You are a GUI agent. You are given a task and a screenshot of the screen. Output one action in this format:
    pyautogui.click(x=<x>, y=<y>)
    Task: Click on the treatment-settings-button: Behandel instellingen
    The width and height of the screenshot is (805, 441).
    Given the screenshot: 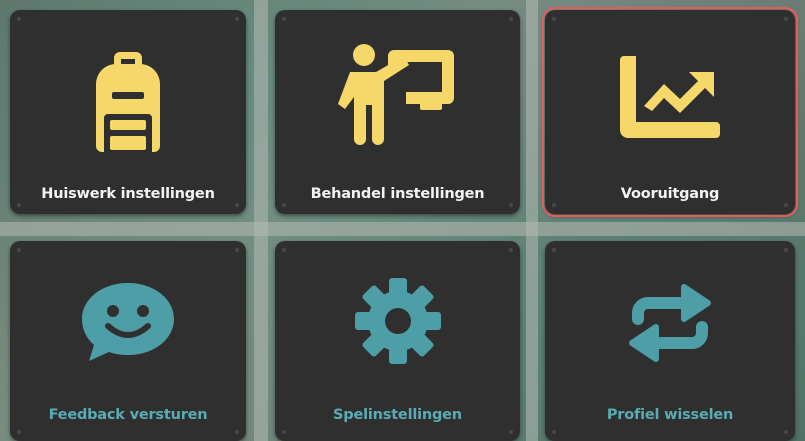 What is the action you would take?
    pyautogui.click(x=397, y=112)
    